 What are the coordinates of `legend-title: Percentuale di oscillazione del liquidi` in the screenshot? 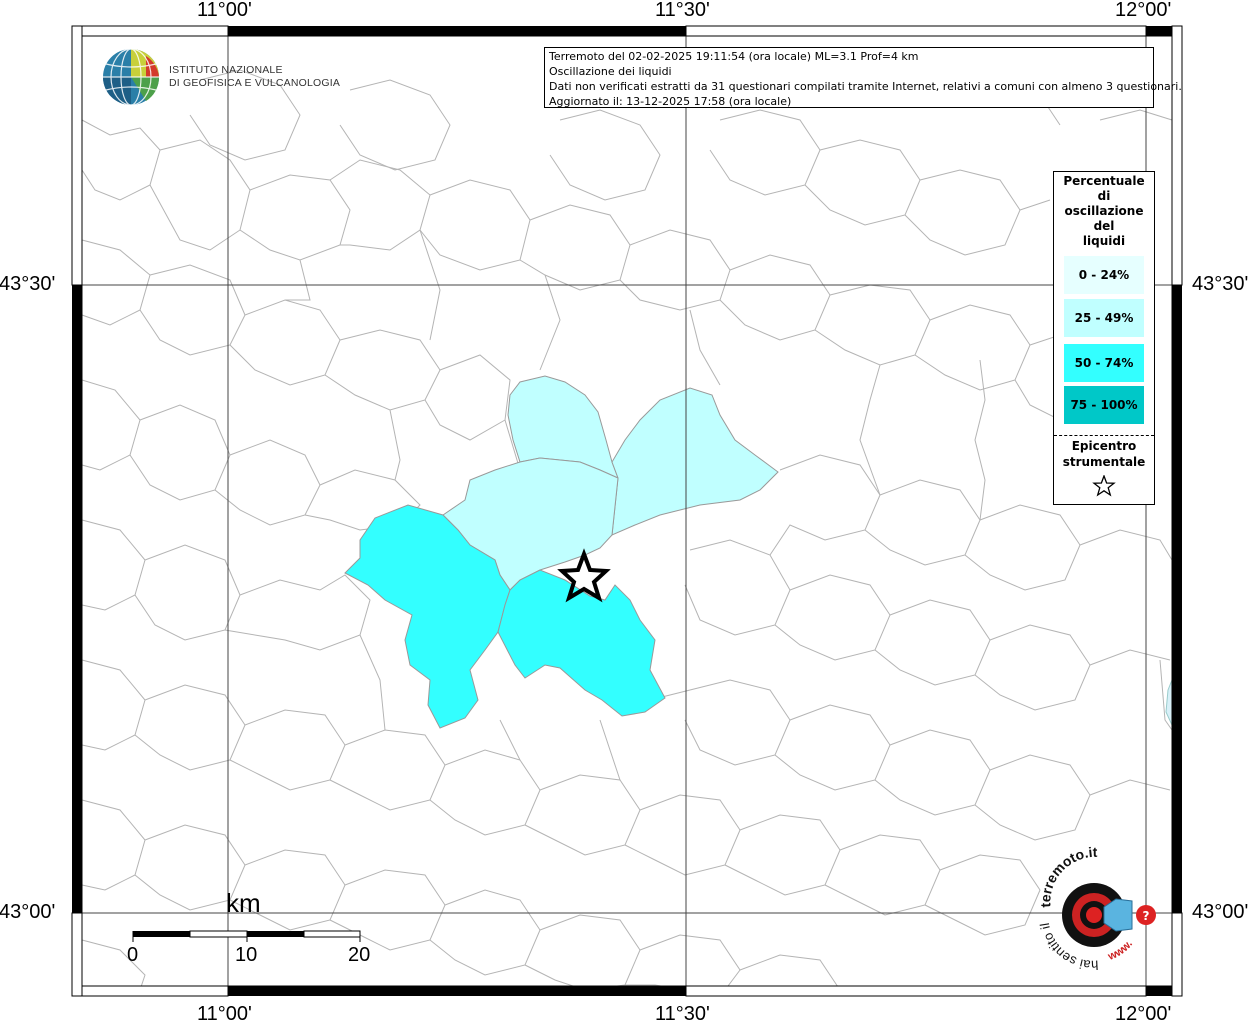 It's located at (1104, 211).